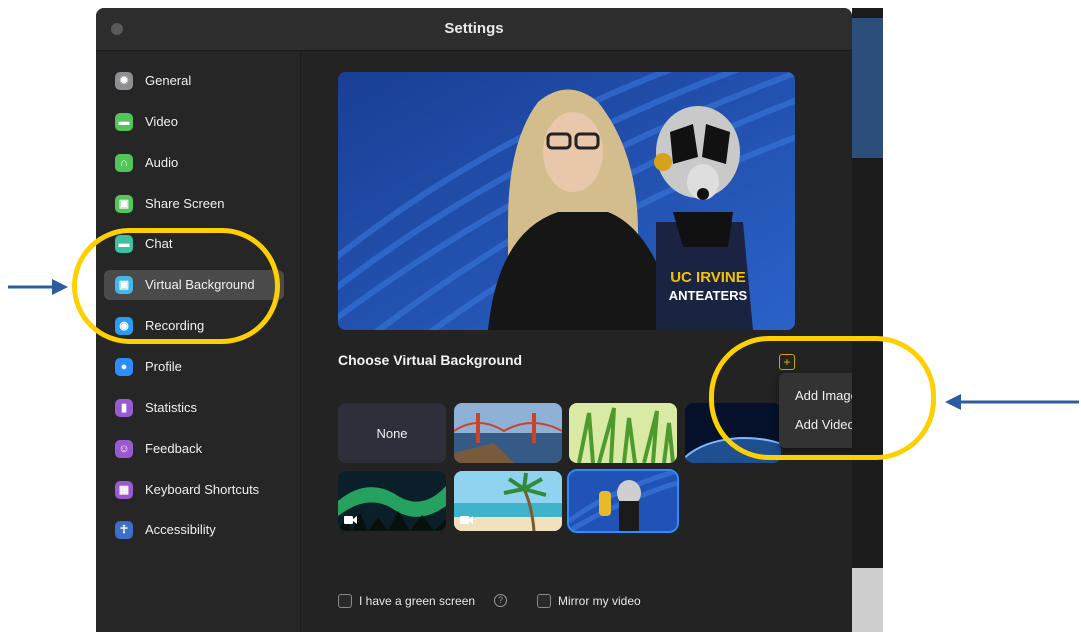 The height and width of the screenshot is (637, 1081). What do you see at coordinates (417, 601) in the screenshot?
I see `green-screen-label: I have a green screen` at bounding box center [417, 601].